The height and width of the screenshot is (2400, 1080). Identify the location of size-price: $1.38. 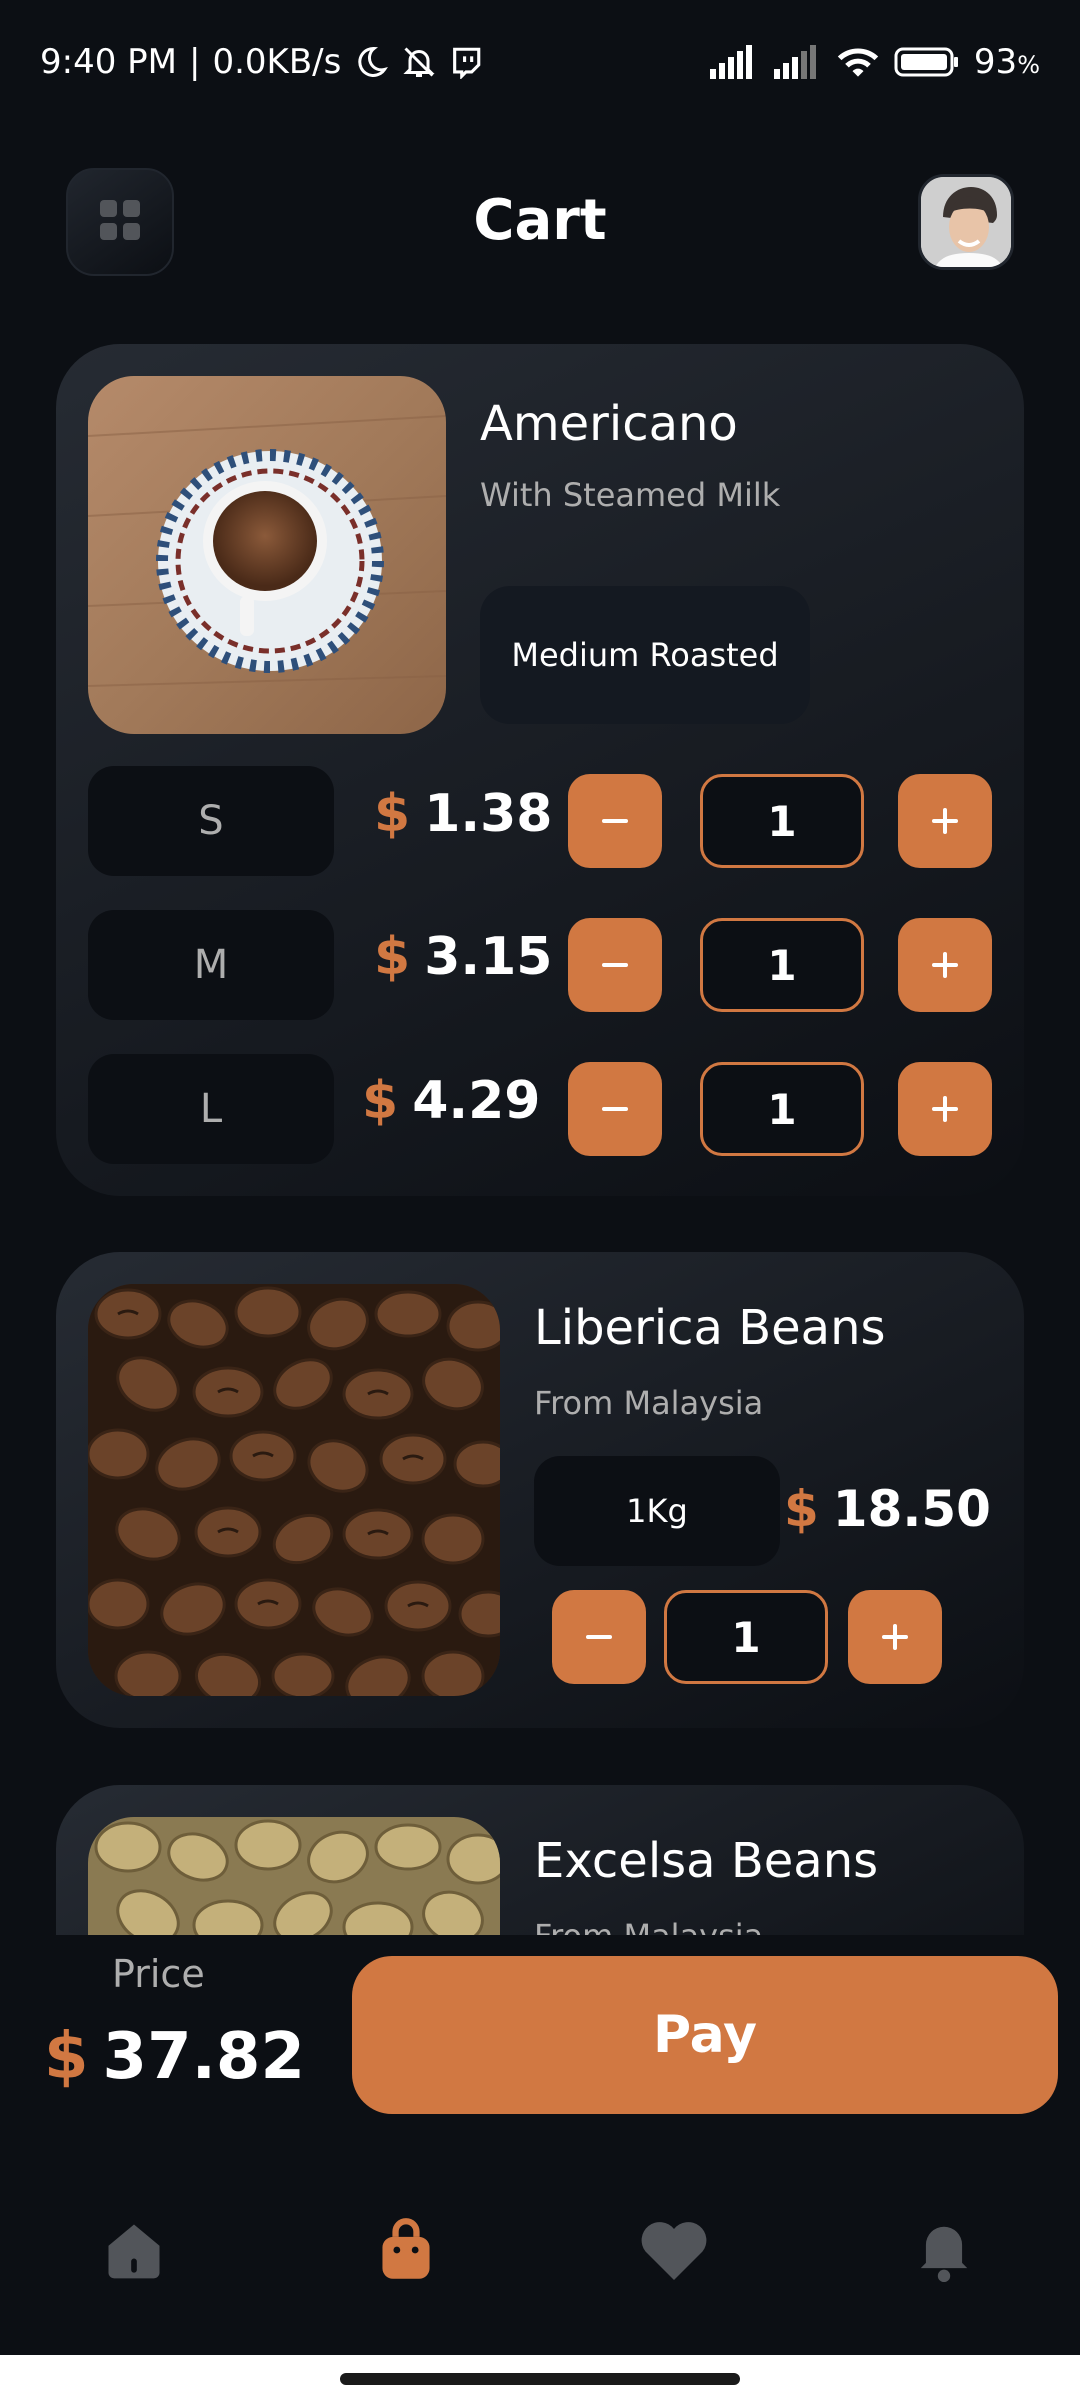
(463, 814).